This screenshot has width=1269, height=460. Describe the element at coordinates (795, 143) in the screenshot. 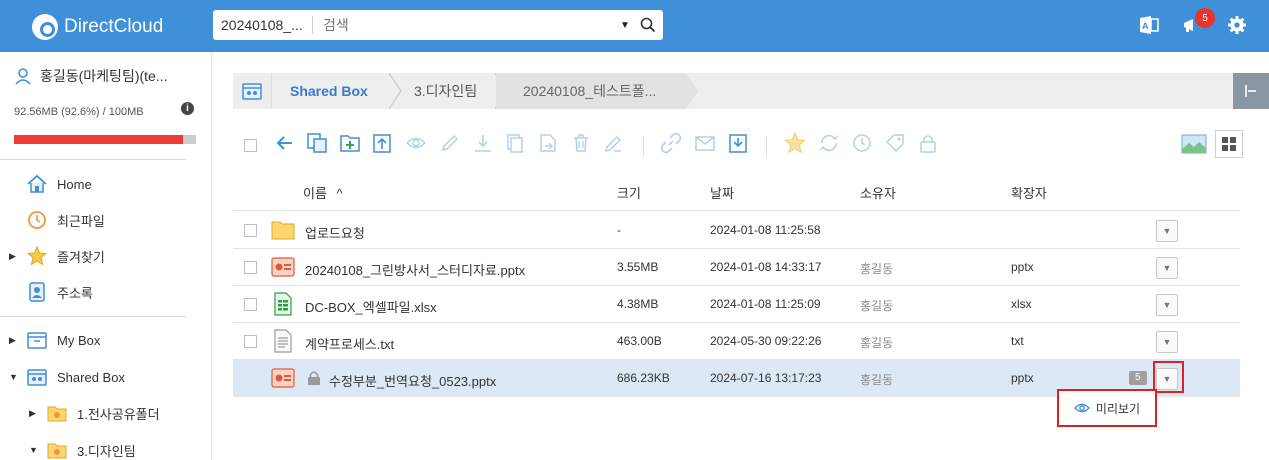

I see `favorite-button` at that location.